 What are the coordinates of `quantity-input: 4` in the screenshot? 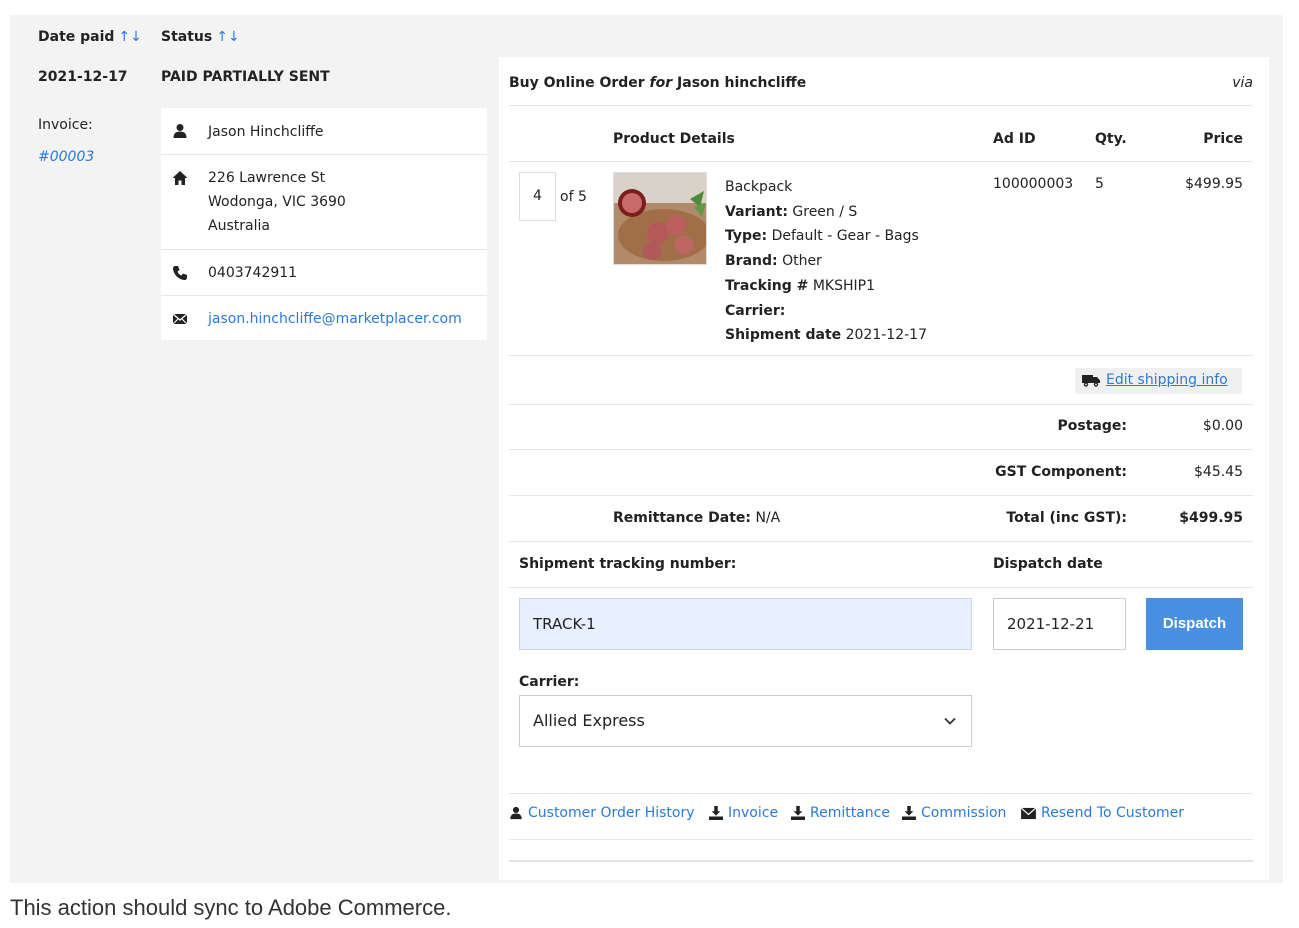 It's located at (537, 196).